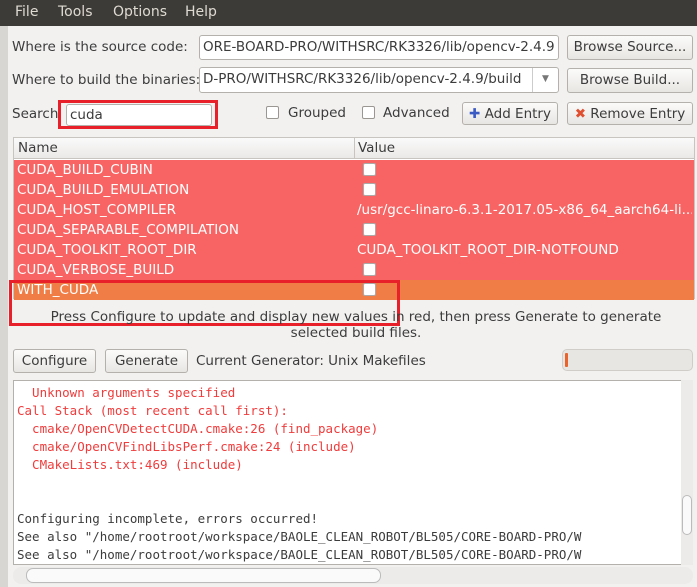 The height and width of the screenshot is (587, 697). Describe the element at coordinates (272, 112) in the screenshot. I see `grouped-checkbox` at that location.